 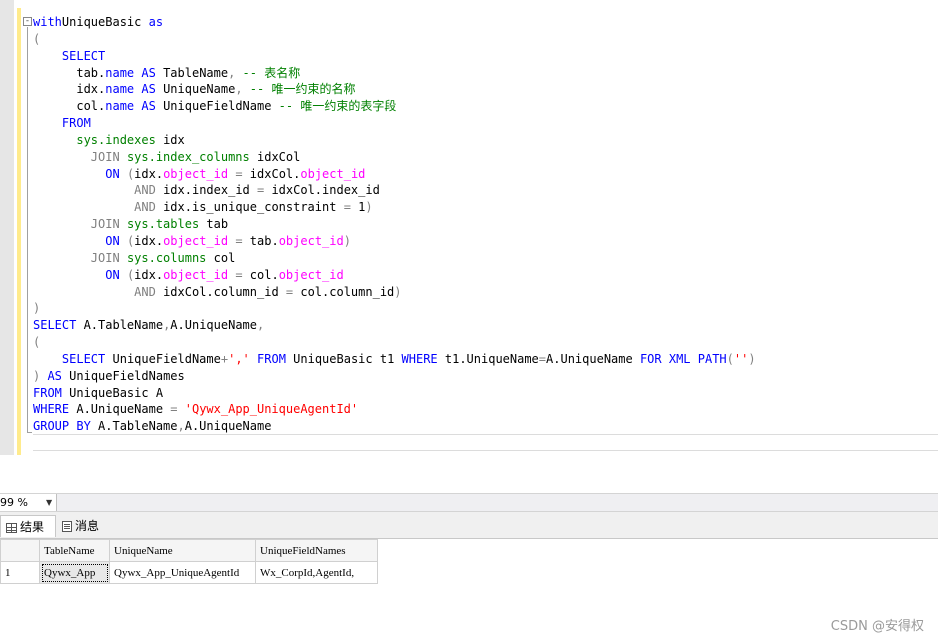 I want to click on code-line: ), so click(x=394, y=308).